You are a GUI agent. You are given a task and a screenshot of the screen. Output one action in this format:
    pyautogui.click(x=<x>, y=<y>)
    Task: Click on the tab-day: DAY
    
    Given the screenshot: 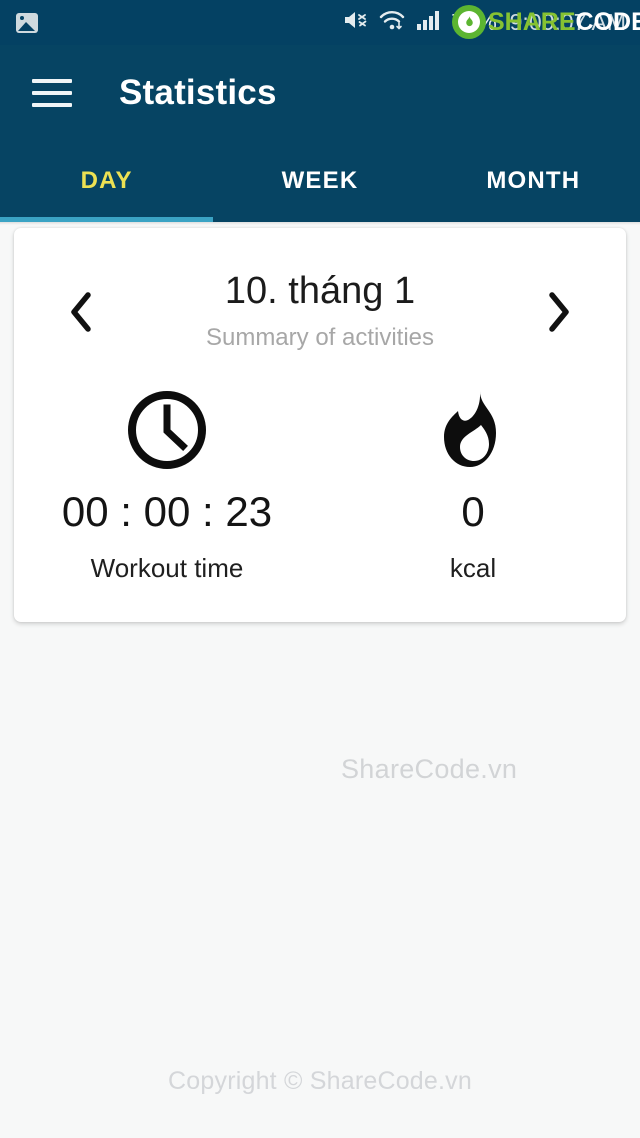 What is the action you would take?
    pyautogui.click(x=106, y=181)
    